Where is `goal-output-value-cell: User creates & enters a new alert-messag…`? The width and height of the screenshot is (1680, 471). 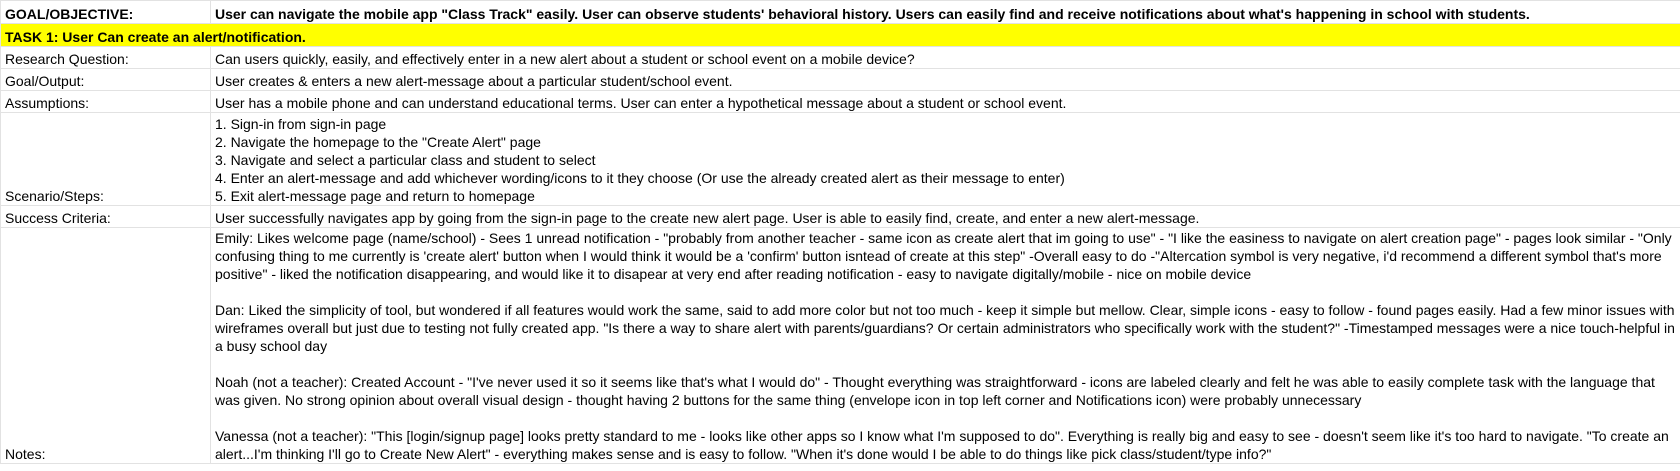 goal-output-value-cell: User creates & enters a new alert-messag… is located at coordinates (945, 79).